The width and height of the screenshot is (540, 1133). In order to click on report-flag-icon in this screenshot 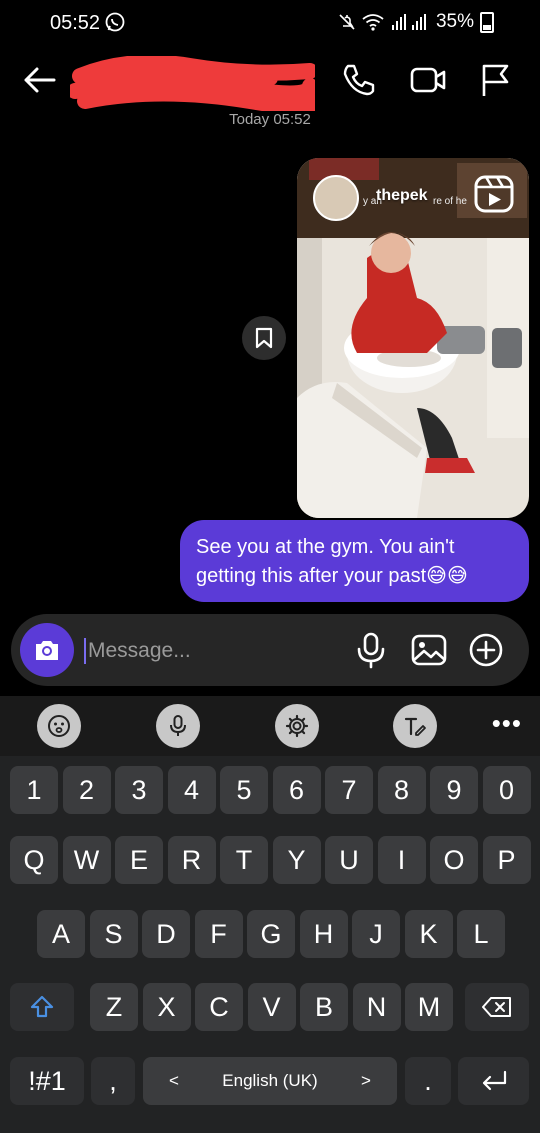, I will do `click(495, 80)`.